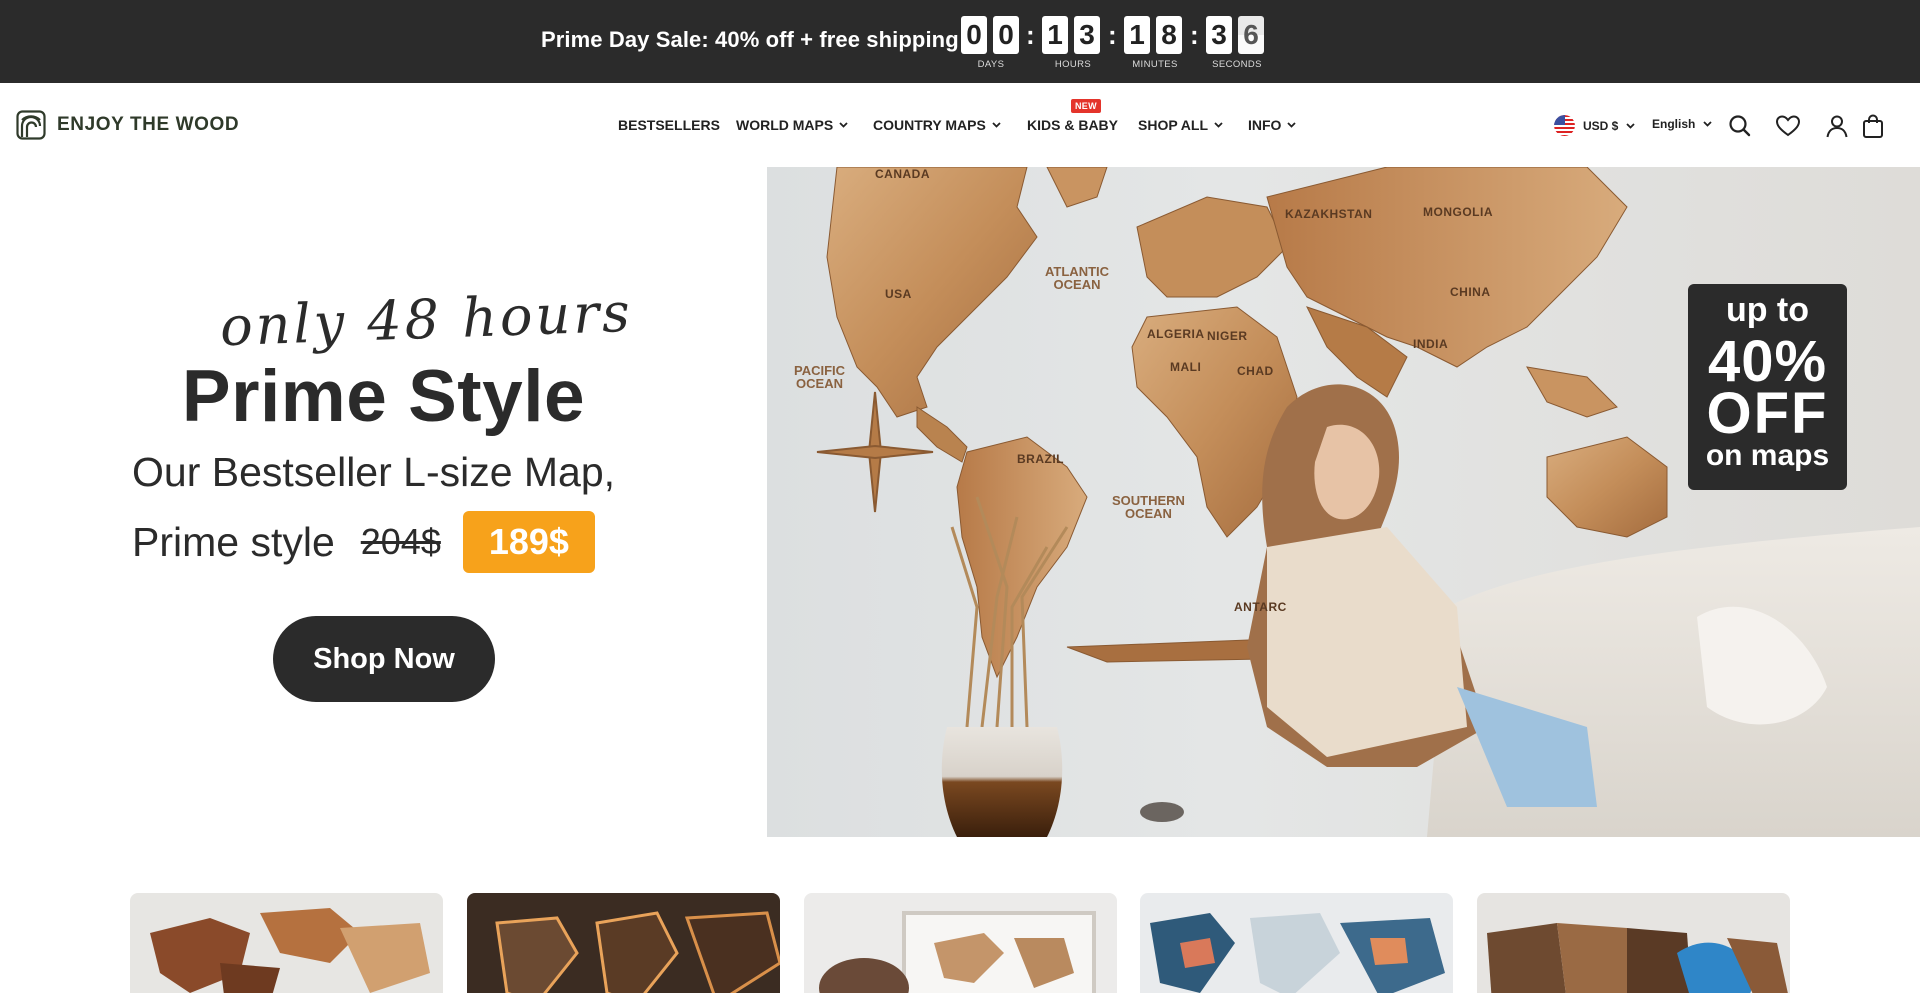 The image size is (1920, 993). What do you see at coordinates (1788, 126) in the screenshot?
I see `wishlist-heart-icon` at bounding box center [1788, 126].